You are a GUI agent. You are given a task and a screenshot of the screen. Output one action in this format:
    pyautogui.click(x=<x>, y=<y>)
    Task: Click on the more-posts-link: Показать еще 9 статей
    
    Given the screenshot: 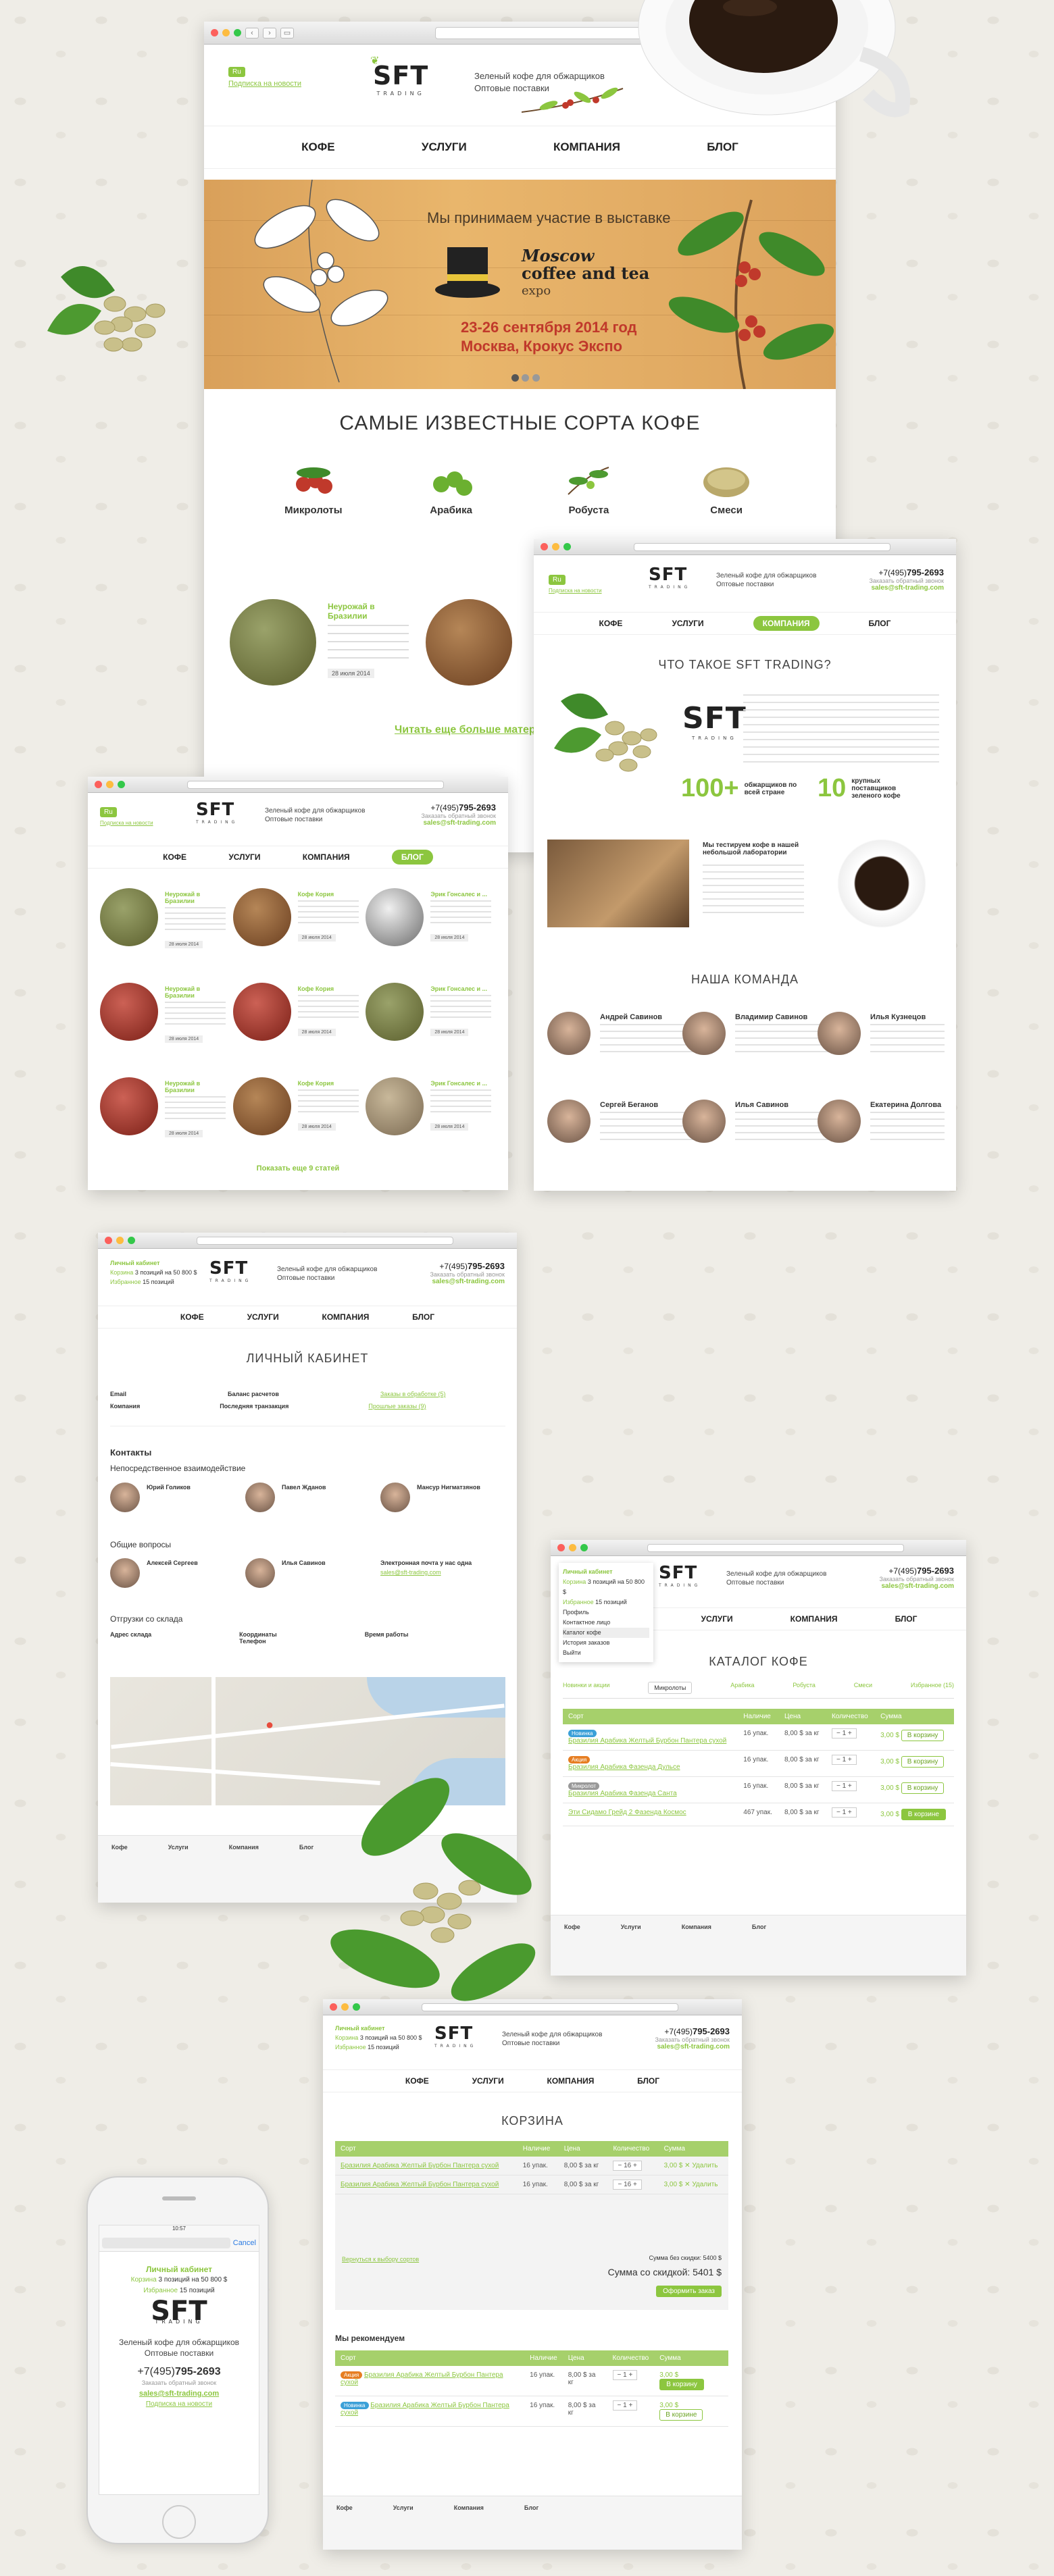 What is the action you would take?
    pyautogui.click(x=298, y=1168)
    